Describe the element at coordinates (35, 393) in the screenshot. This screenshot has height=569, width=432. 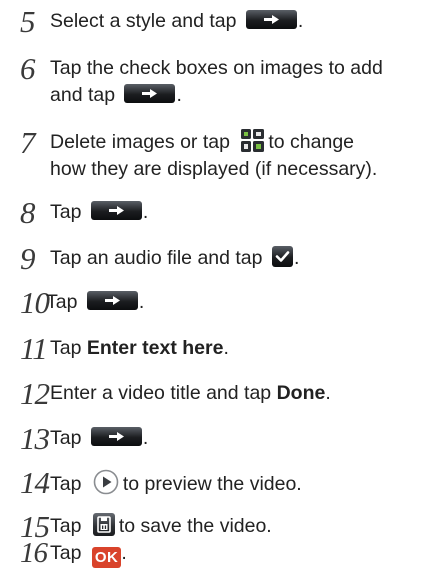
I see `step-number: 12` at that location.